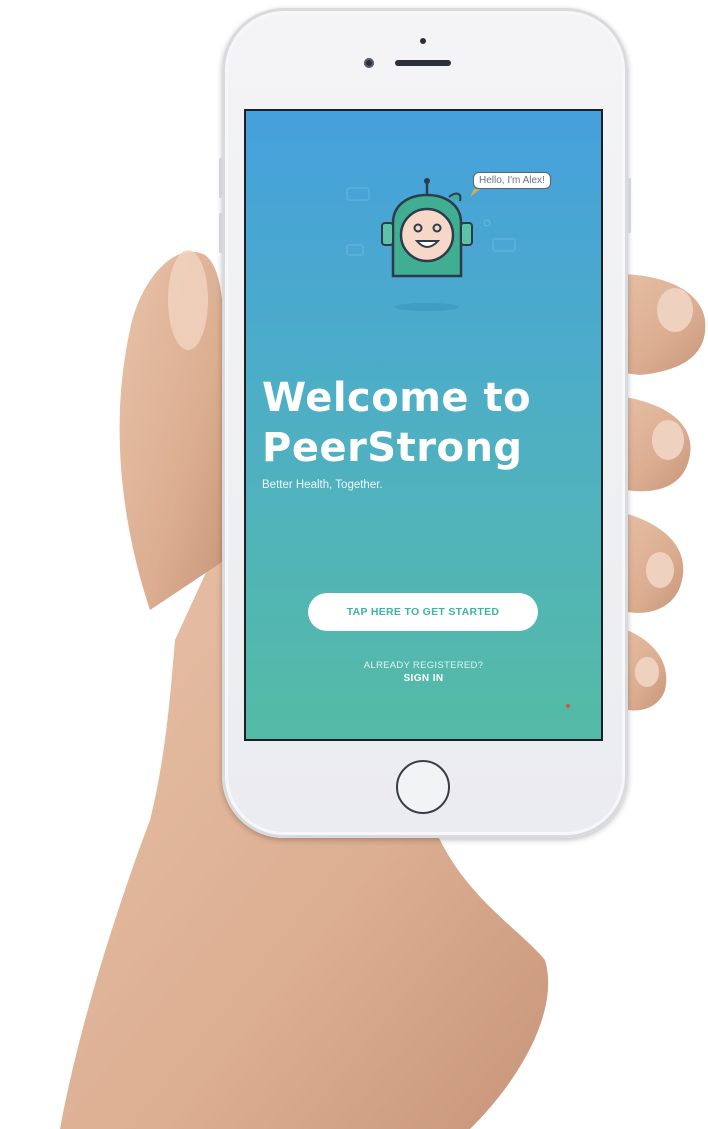 The width and height of the screenshot is (708, 1129). Describe the element at coordinates (423, 63) in the screenshot. I see `earpiece-speaker` at that location.